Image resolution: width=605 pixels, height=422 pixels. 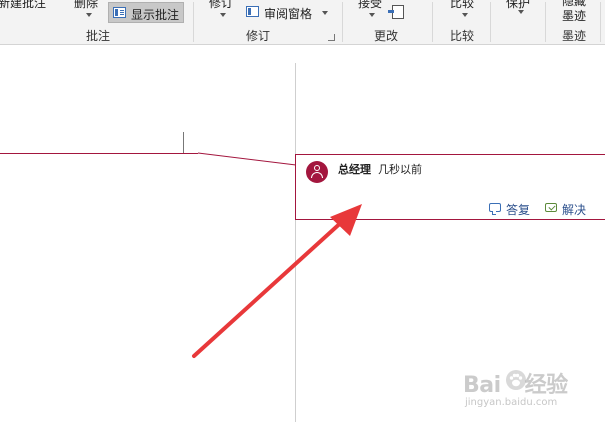 What do you see at coordinates (277, 281) in the screenshot?
I see `annotation-arrow` at bounding box center [277, 281].